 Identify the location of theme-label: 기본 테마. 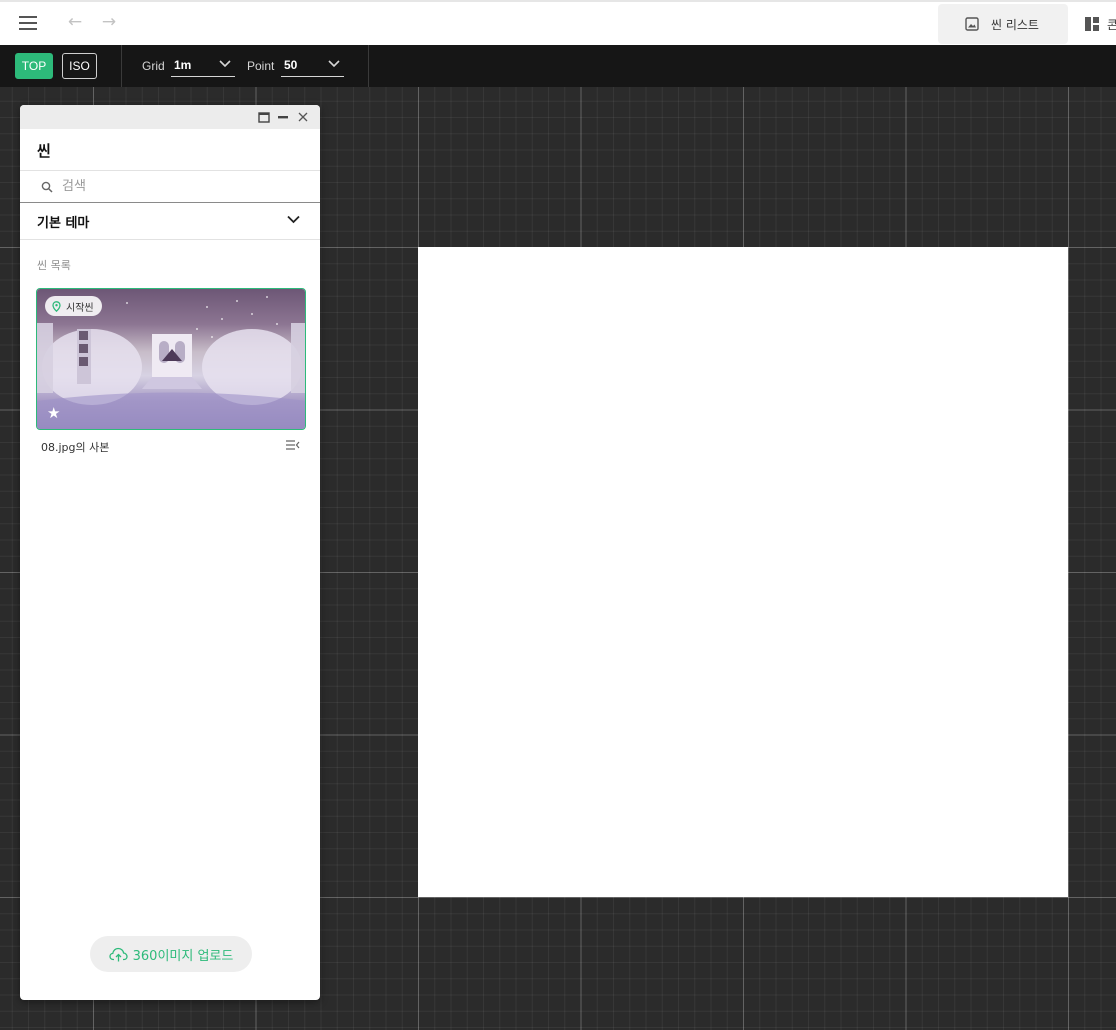
(63, 223).